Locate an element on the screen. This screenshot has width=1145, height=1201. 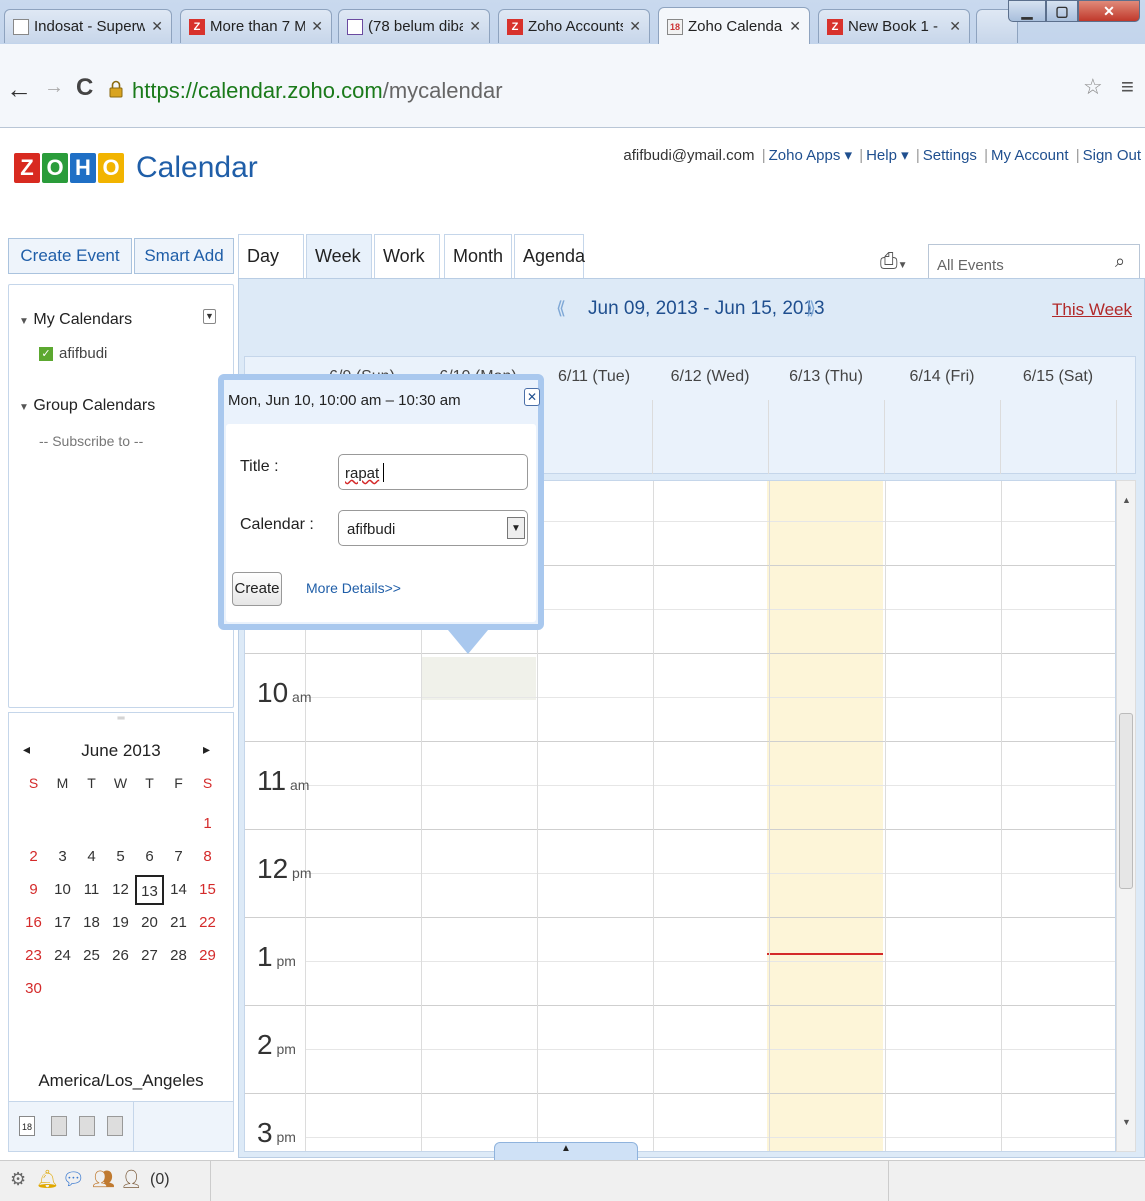
minimize-button: ▁ is located at coordinates (1027, 11).